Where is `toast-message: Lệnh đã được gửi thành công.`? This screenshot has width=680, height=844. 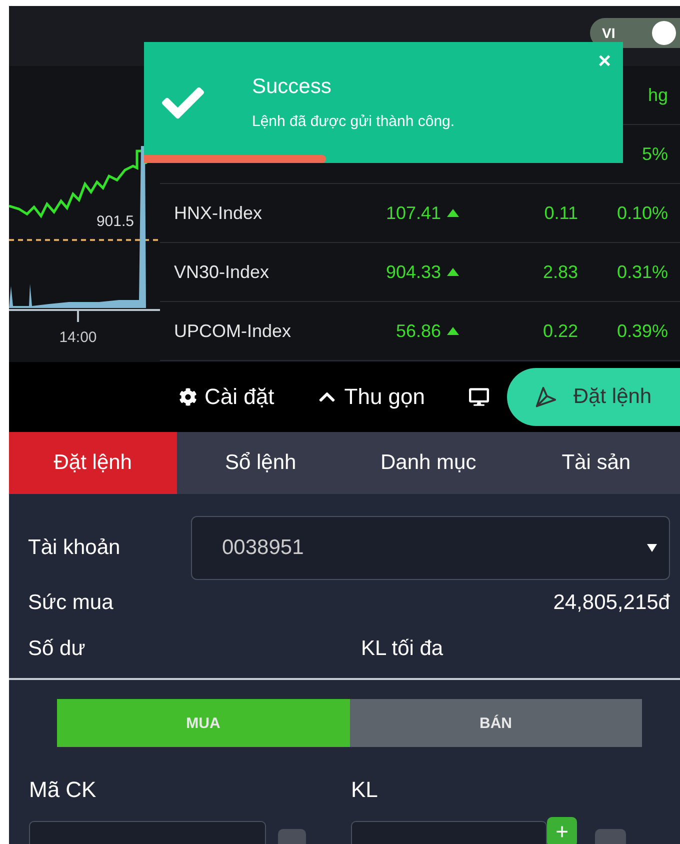
toast-message: Lệnh đã được gửi thành công. is located at coordinates (353, 121).